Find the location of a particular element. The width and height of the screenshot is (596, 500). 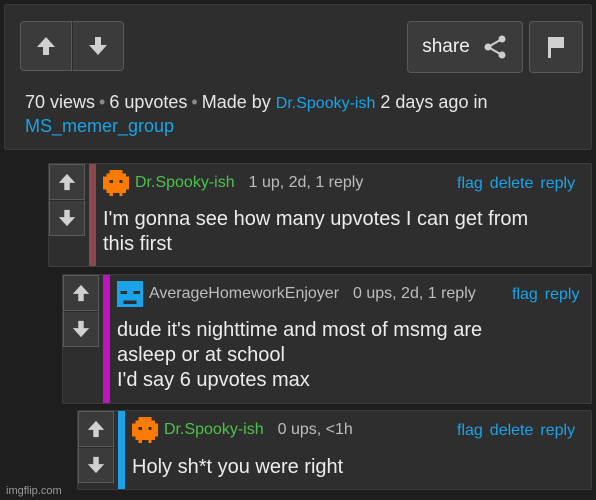

post-upvote-button is located at coordinates (46, 46).